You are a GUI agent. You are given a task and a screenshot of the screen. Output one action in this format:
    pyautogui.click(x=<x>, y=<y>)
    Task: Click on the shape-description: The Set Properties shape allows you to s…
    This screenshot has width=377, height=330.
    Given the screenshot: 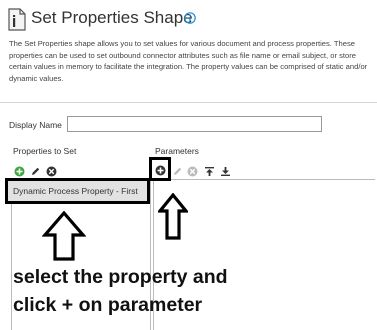 What is the action you would take?
    pyautogui.click(x=188, y=61)
    